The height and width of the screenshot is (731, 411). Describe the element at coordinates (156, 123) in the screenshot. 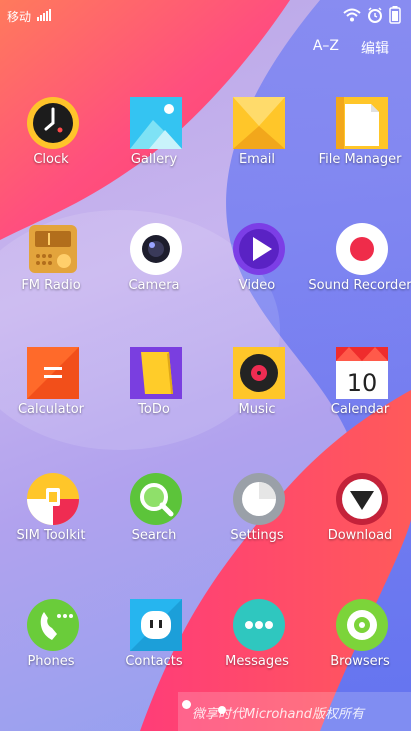

I see `gallery-icon` at that location.